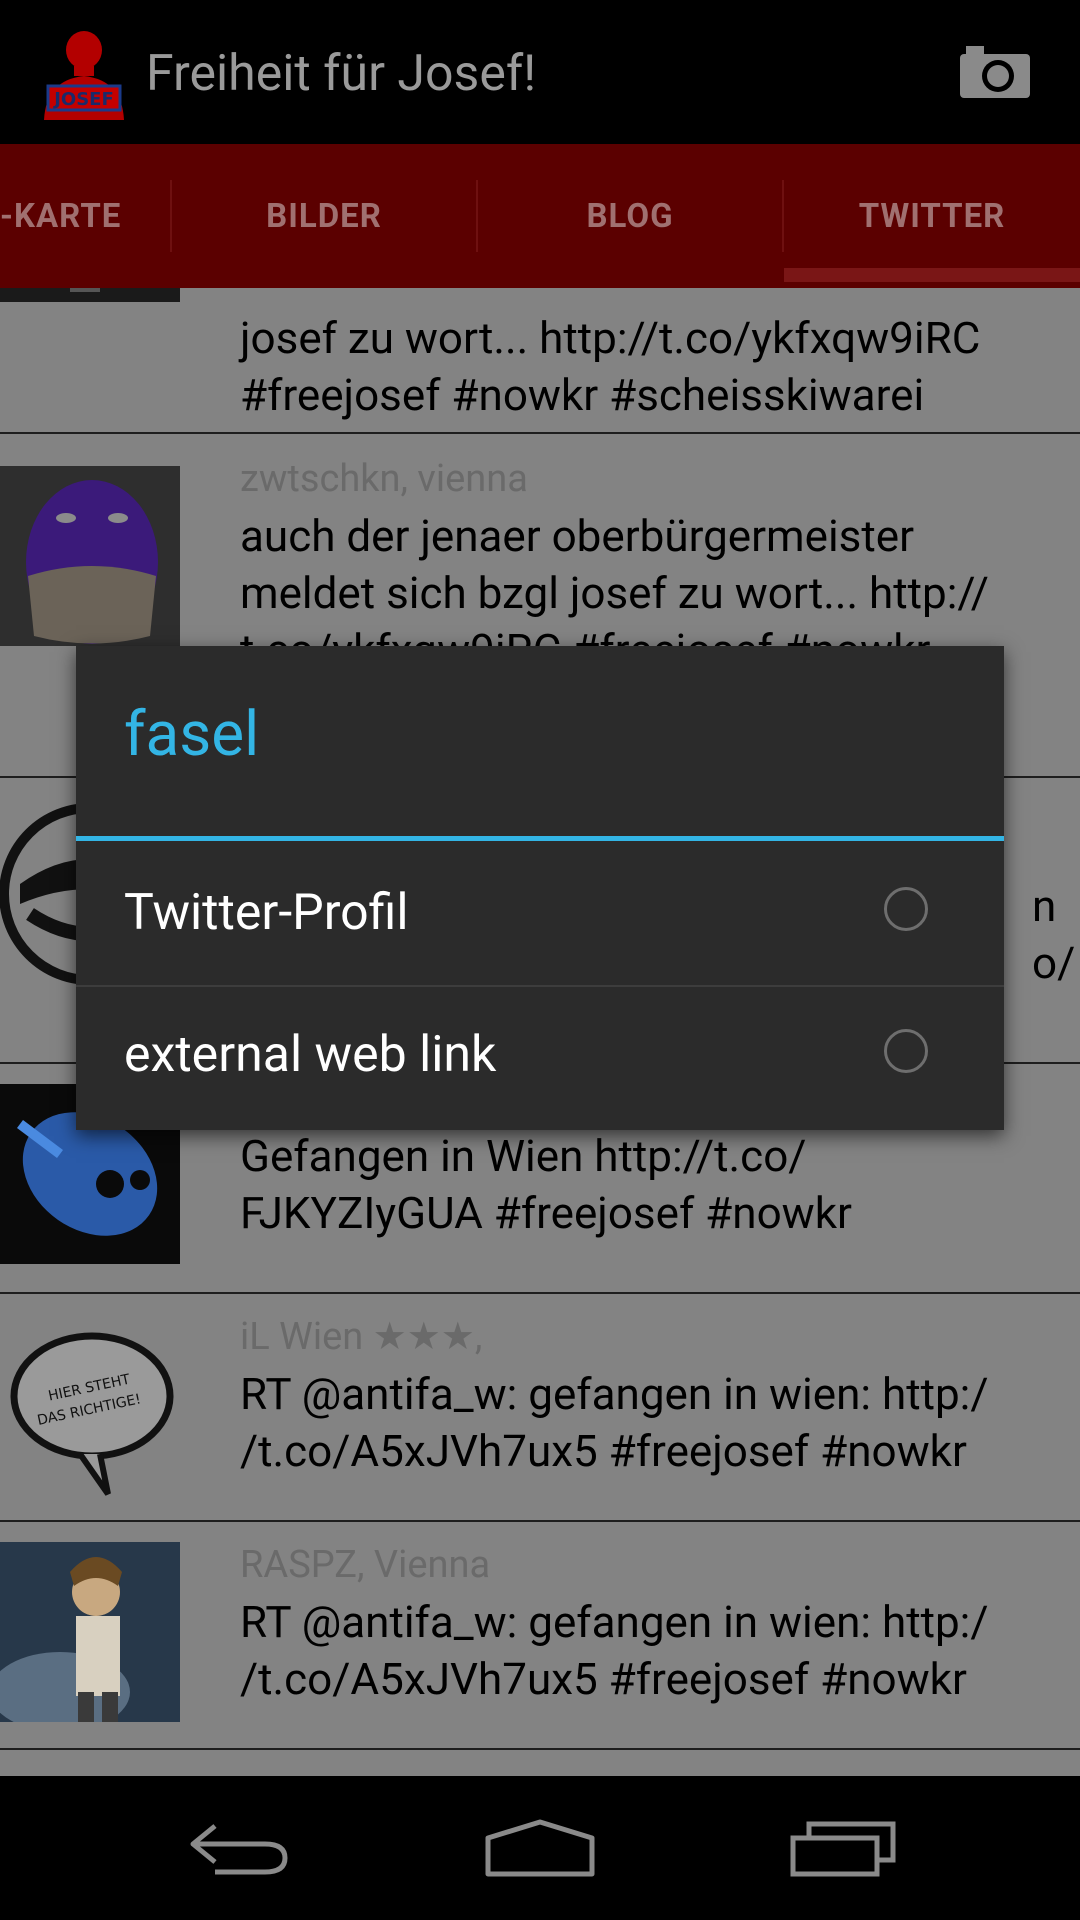 This screenshot has width=1080, height=1920. I want to click on action-bar: JOSEF Freiheit für Josef!, so click(540, 72).